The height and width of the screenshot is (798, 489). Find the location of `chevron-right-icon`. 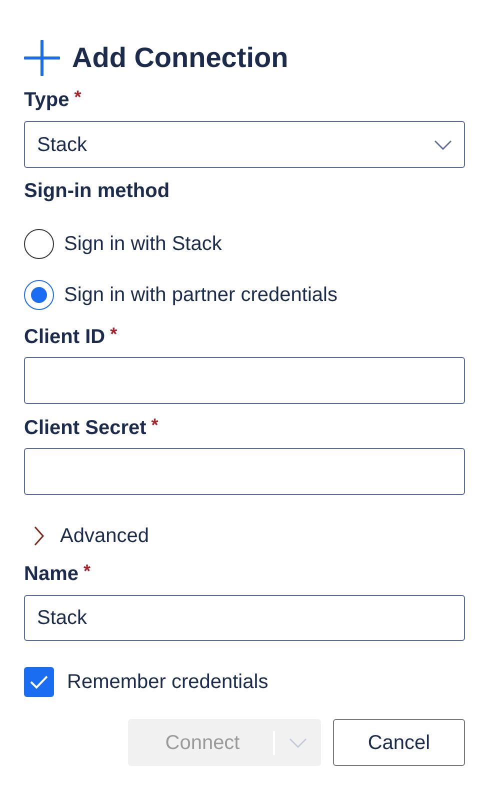

chevron-right-icon is located at coordinates (39, 536).